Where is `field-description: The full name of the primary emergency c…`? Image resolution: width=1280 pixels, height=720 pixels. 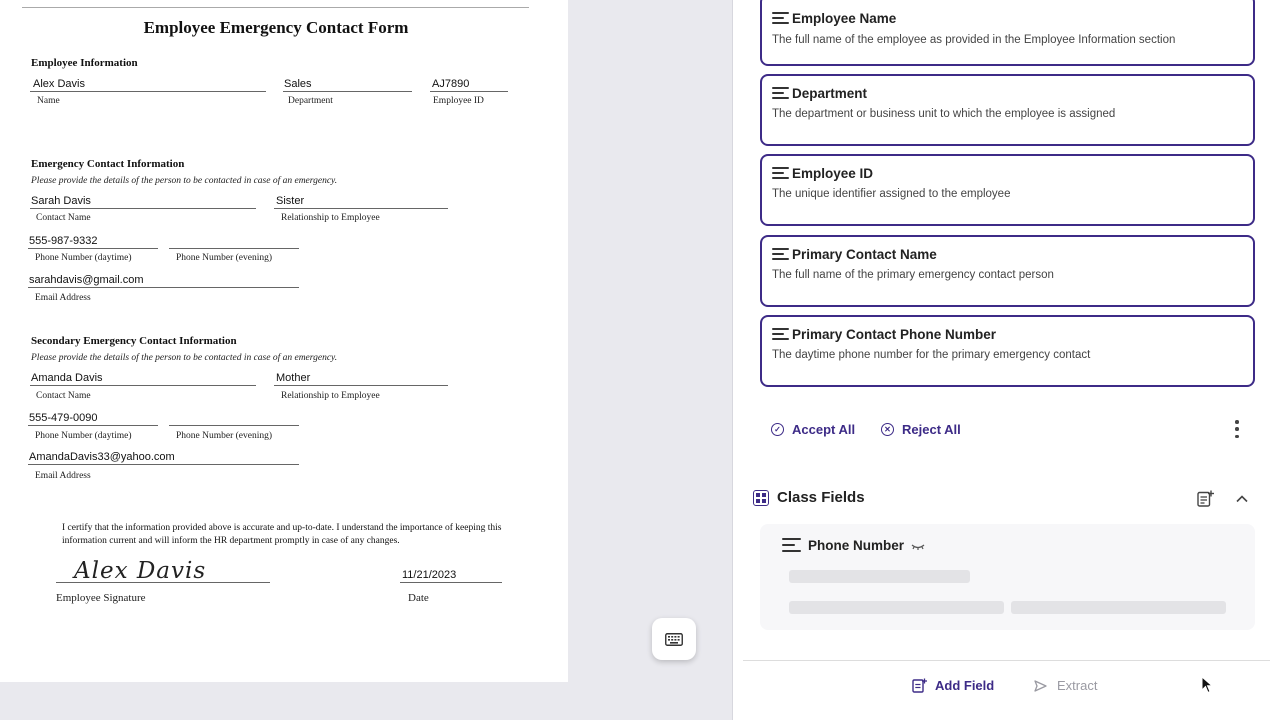
field-description: The full name of the primary emergency c… is located at coordinates (913, 275).